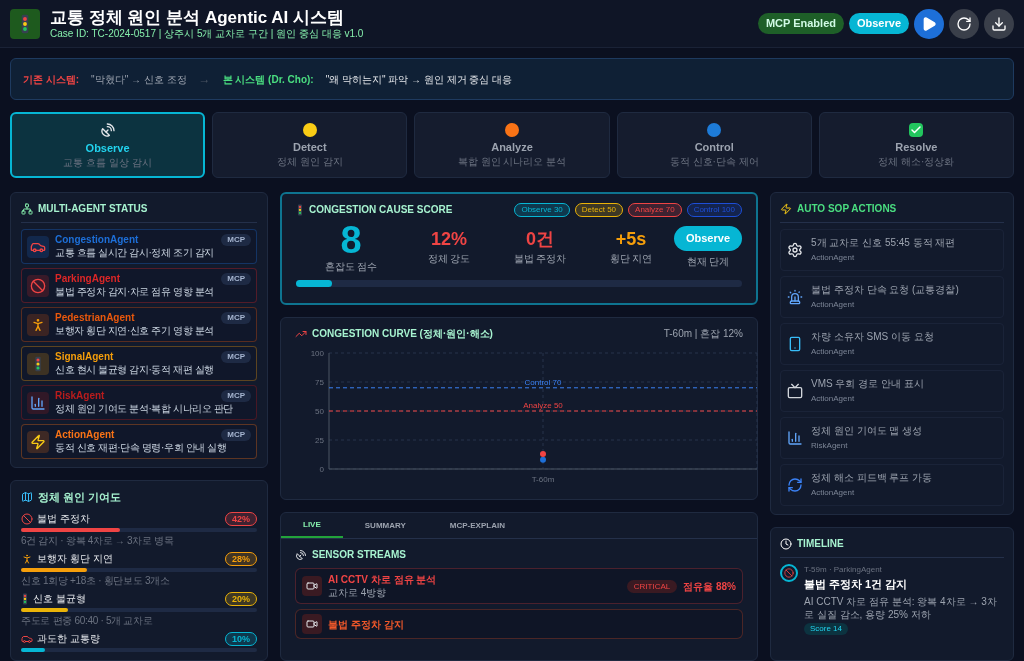 This screenshot has width=1024, height=661. I want to click on stat-label: 정체 강도, so click(449, 258).